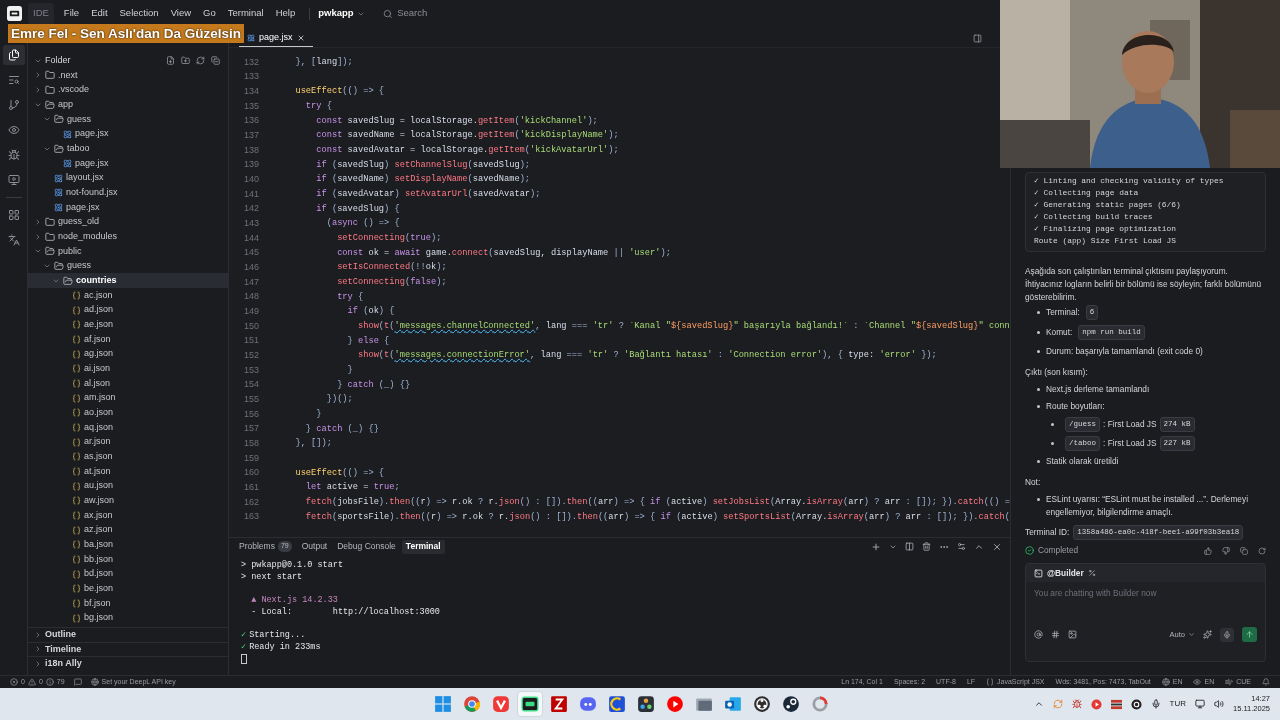  I want to click on status-item, so click(1266, 682).